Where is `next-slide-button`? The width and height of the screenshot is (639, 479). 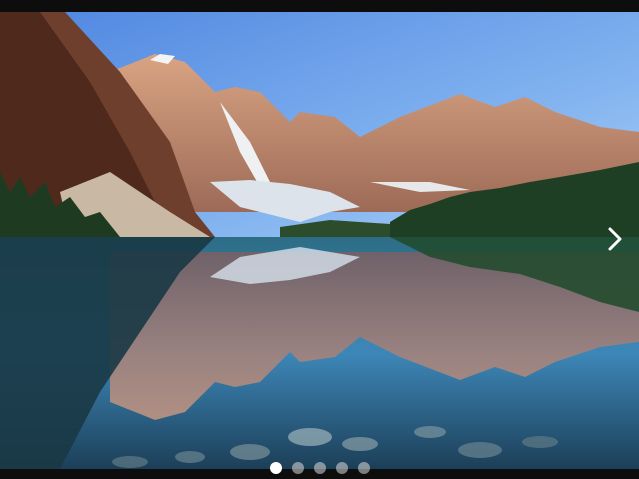 next-slide-button is located at coordinates (615, 239).